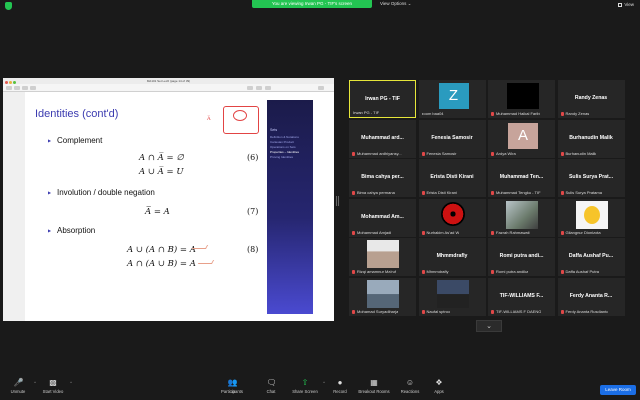  I want to click on participant-tile: Fenesia Samosir Fenesia Samosir, so click(452, 138).